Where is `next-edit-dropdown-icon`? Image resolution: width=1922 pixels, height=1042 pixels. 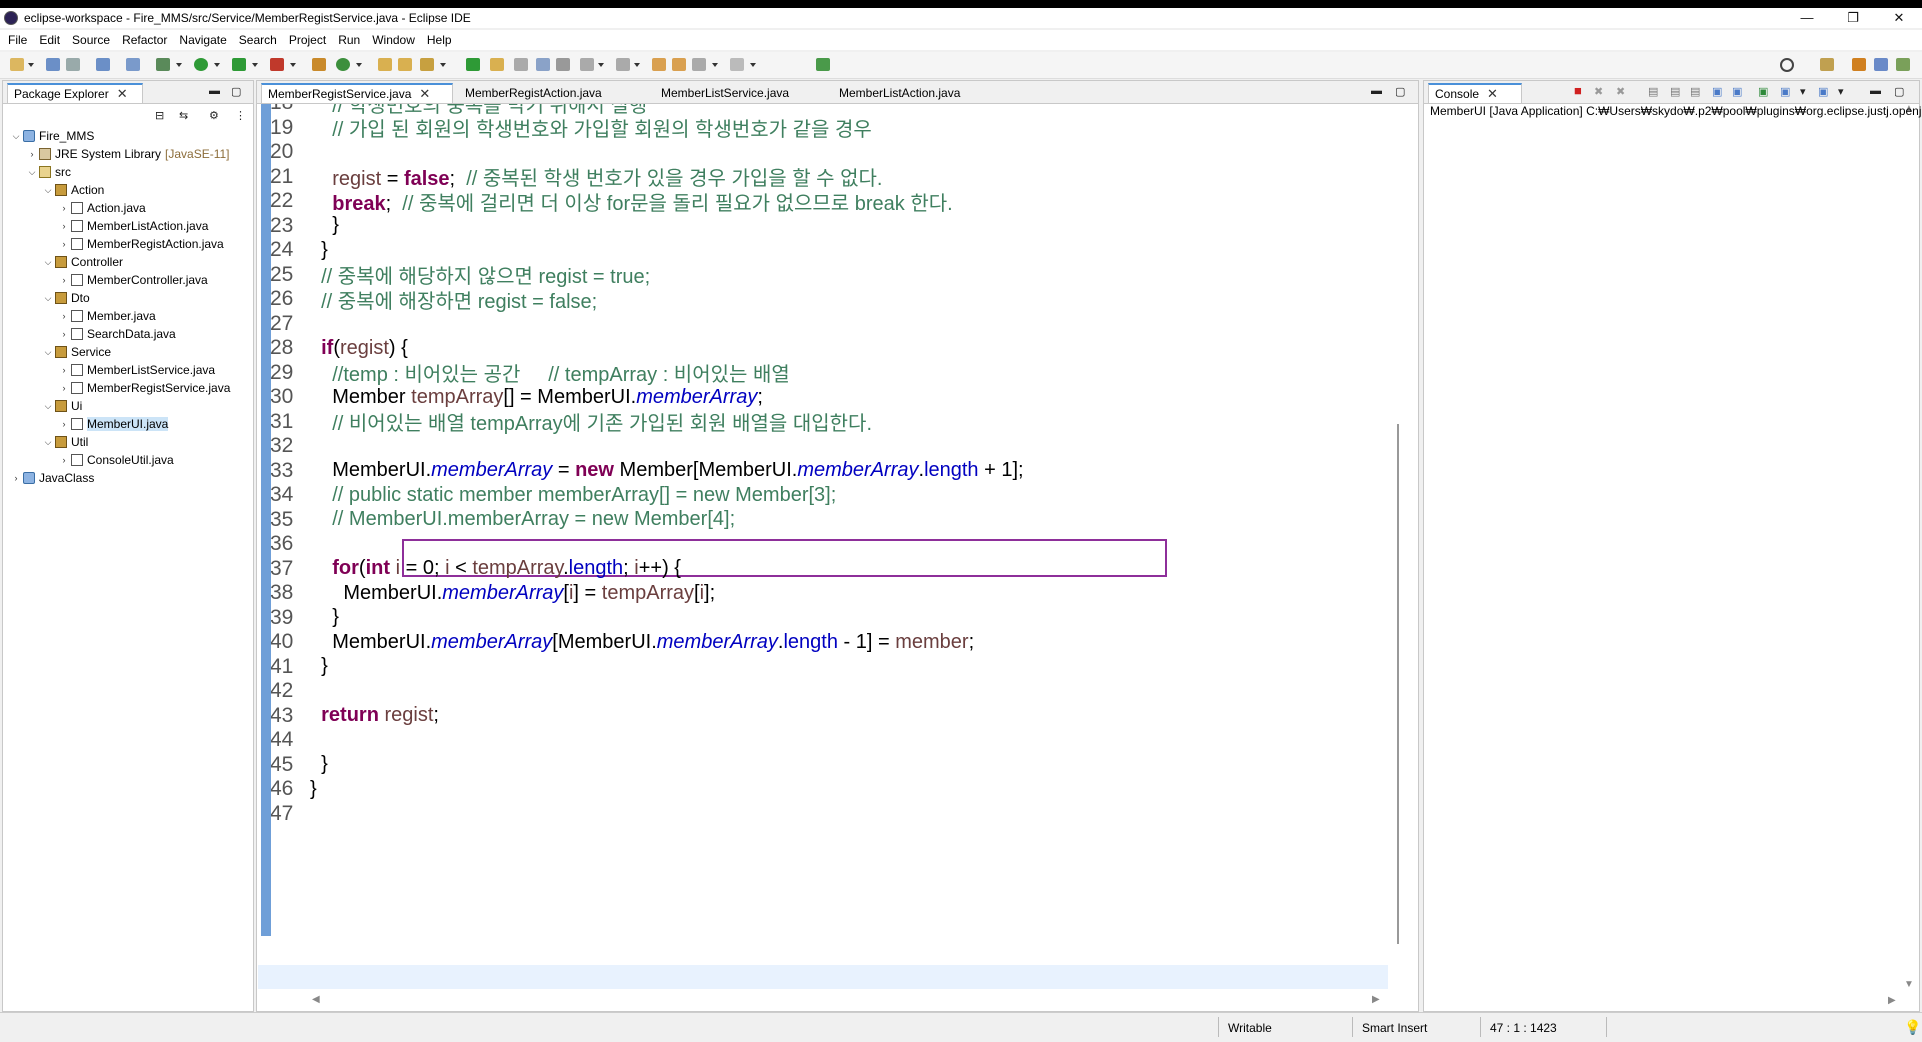 next-edit-dropdown-icon is located at coordinates (601, 65).